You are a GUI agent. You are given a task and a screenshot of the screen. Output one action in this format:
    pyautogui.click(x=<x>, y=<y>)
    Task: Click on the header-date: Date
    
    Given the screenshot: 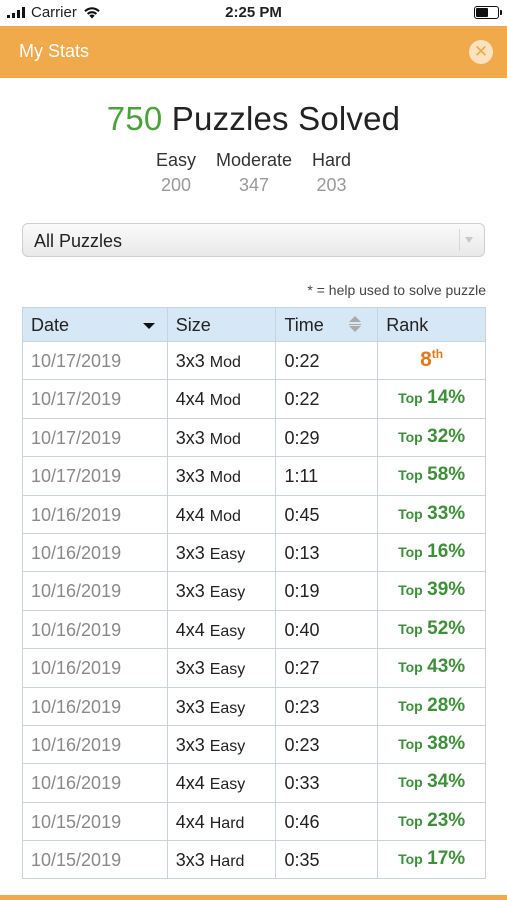 What is the action you would take?
    pyautogui.click(x=95, y=325)
    